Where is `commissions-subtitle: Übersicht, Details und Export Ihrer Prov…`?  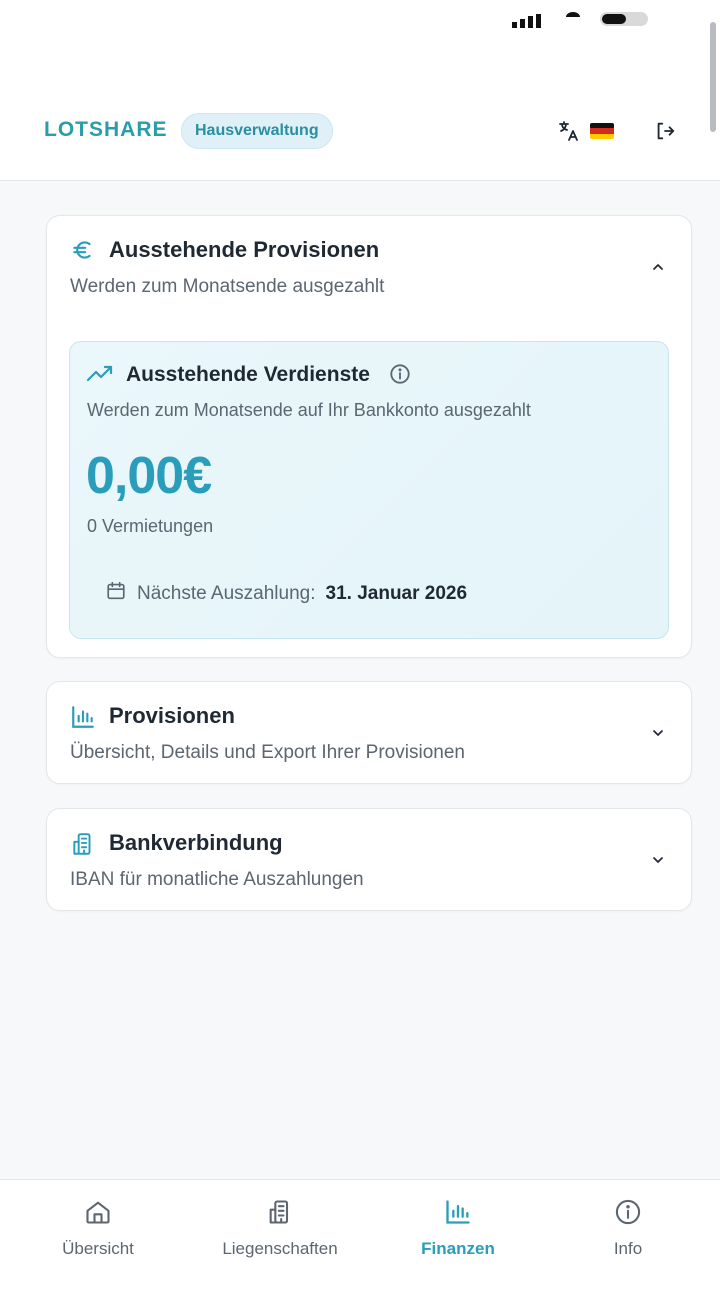
commissions-subtitle: Übersicht, Details und Export Ihrer Prov… is located at coordinates (267, 752).